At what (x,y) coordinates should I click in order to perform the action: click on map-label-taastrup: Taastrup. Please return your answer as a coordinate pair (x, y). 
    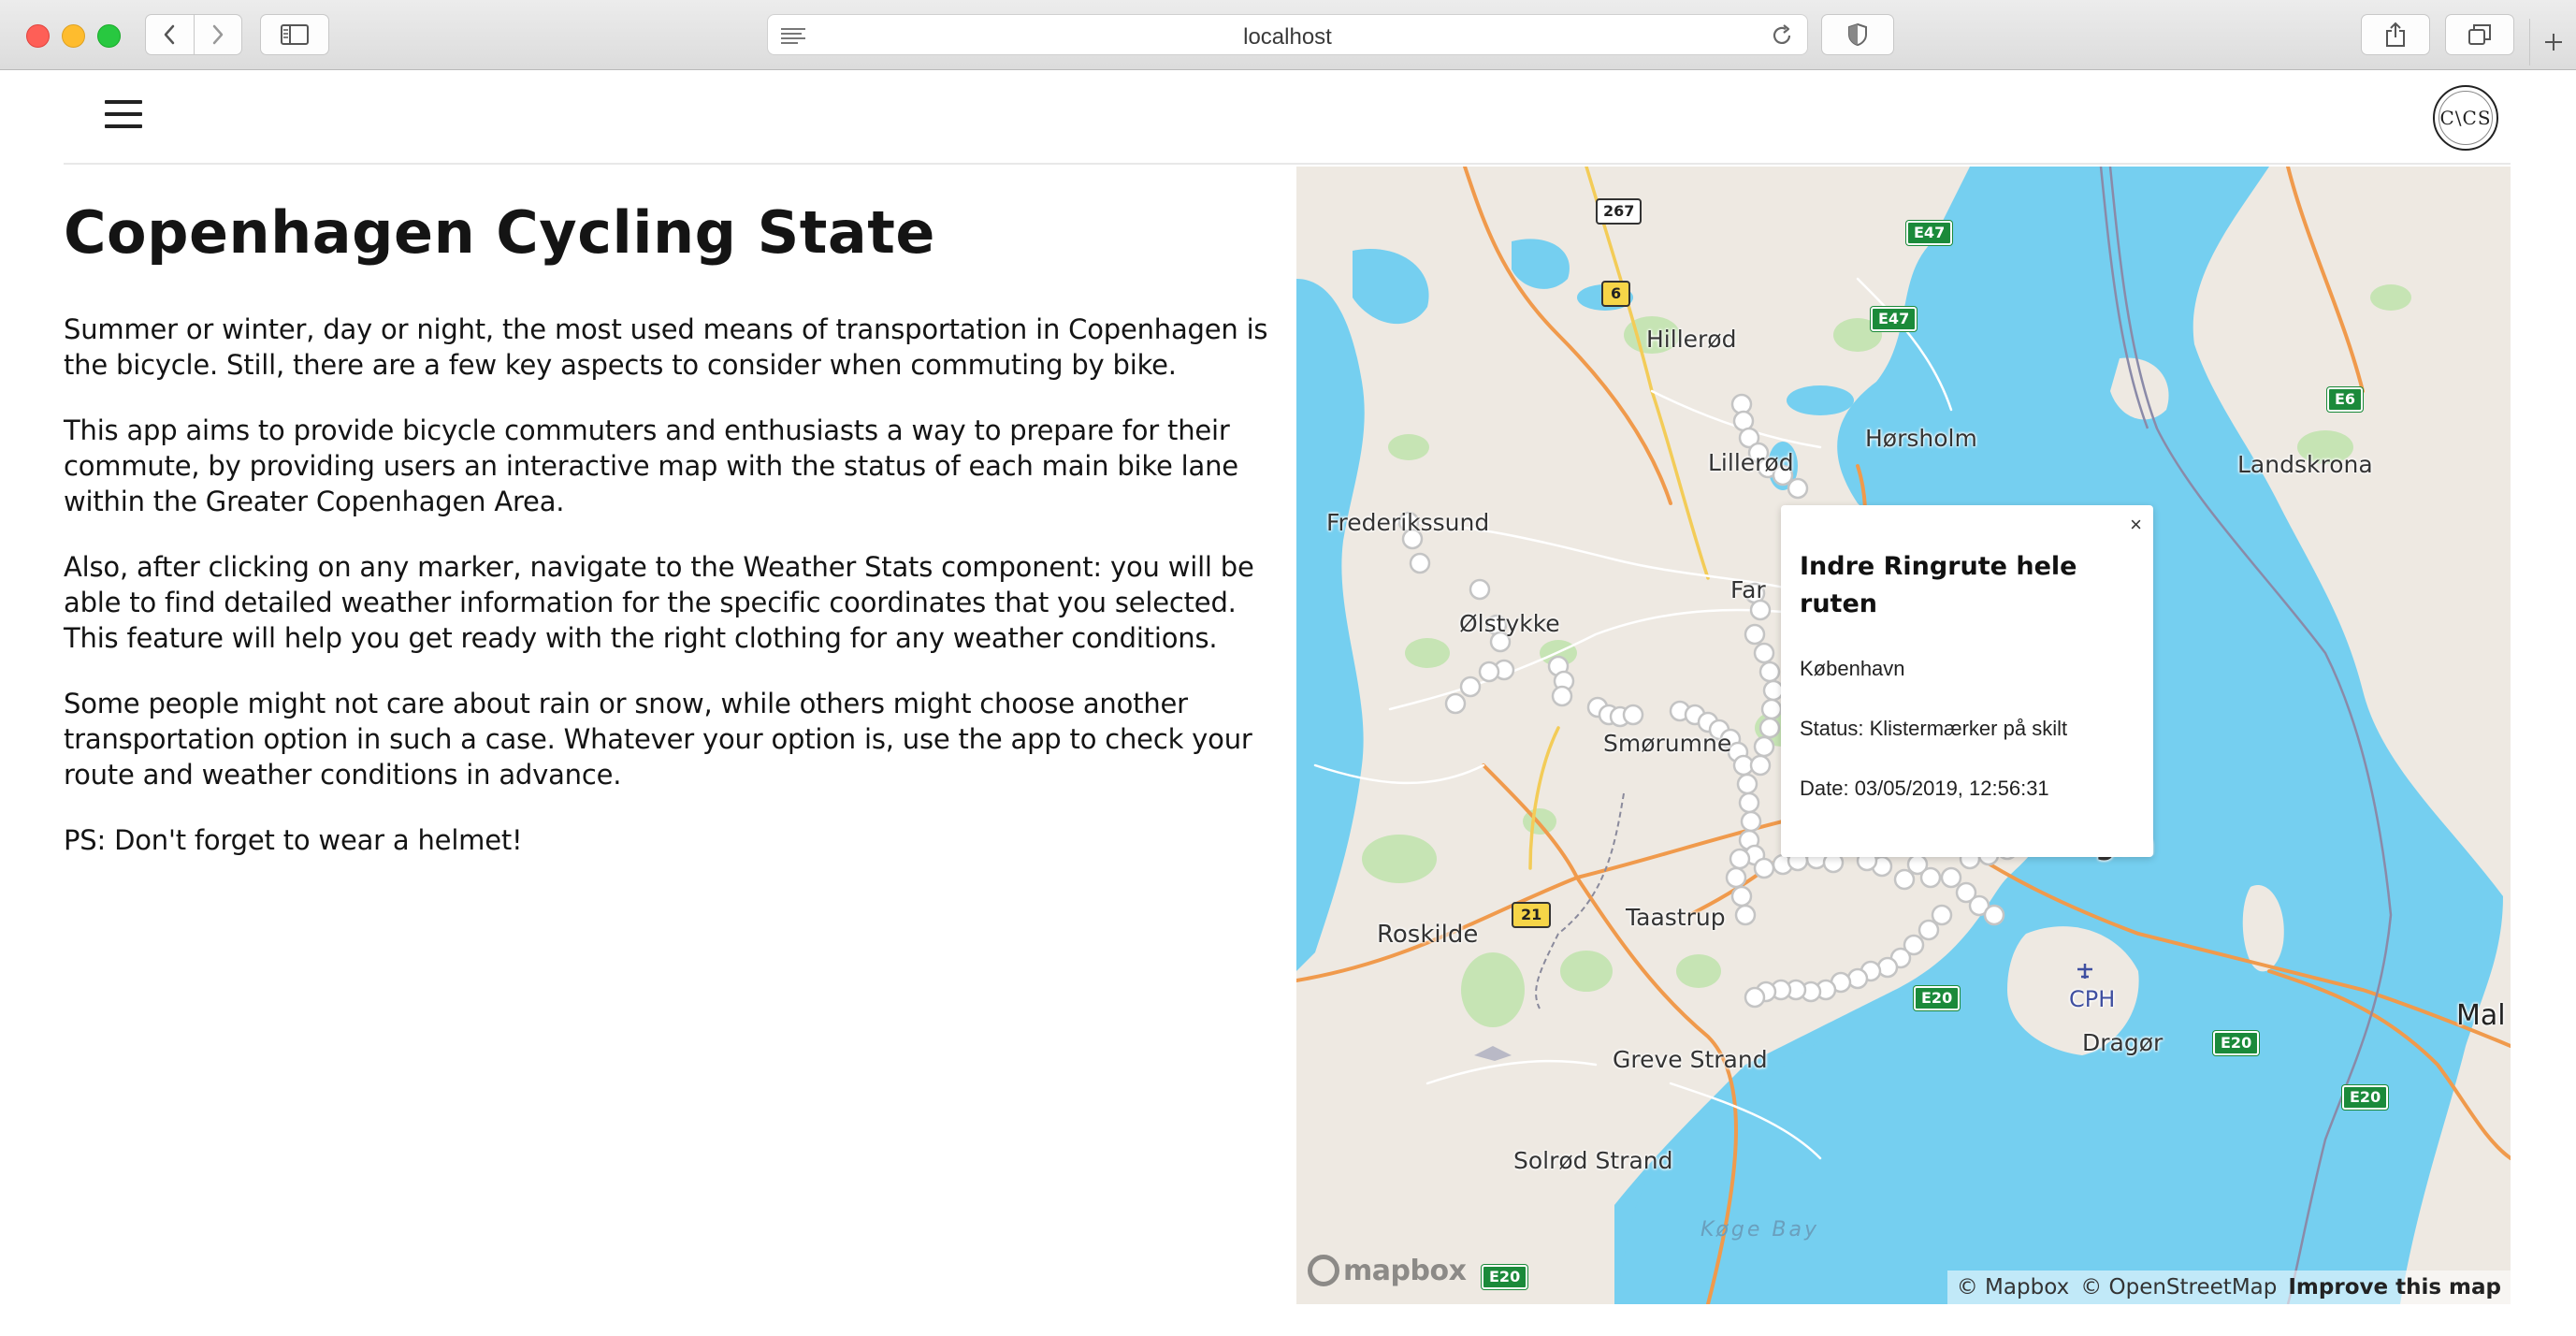
    Looking at the image, I should click on (1676, 917).